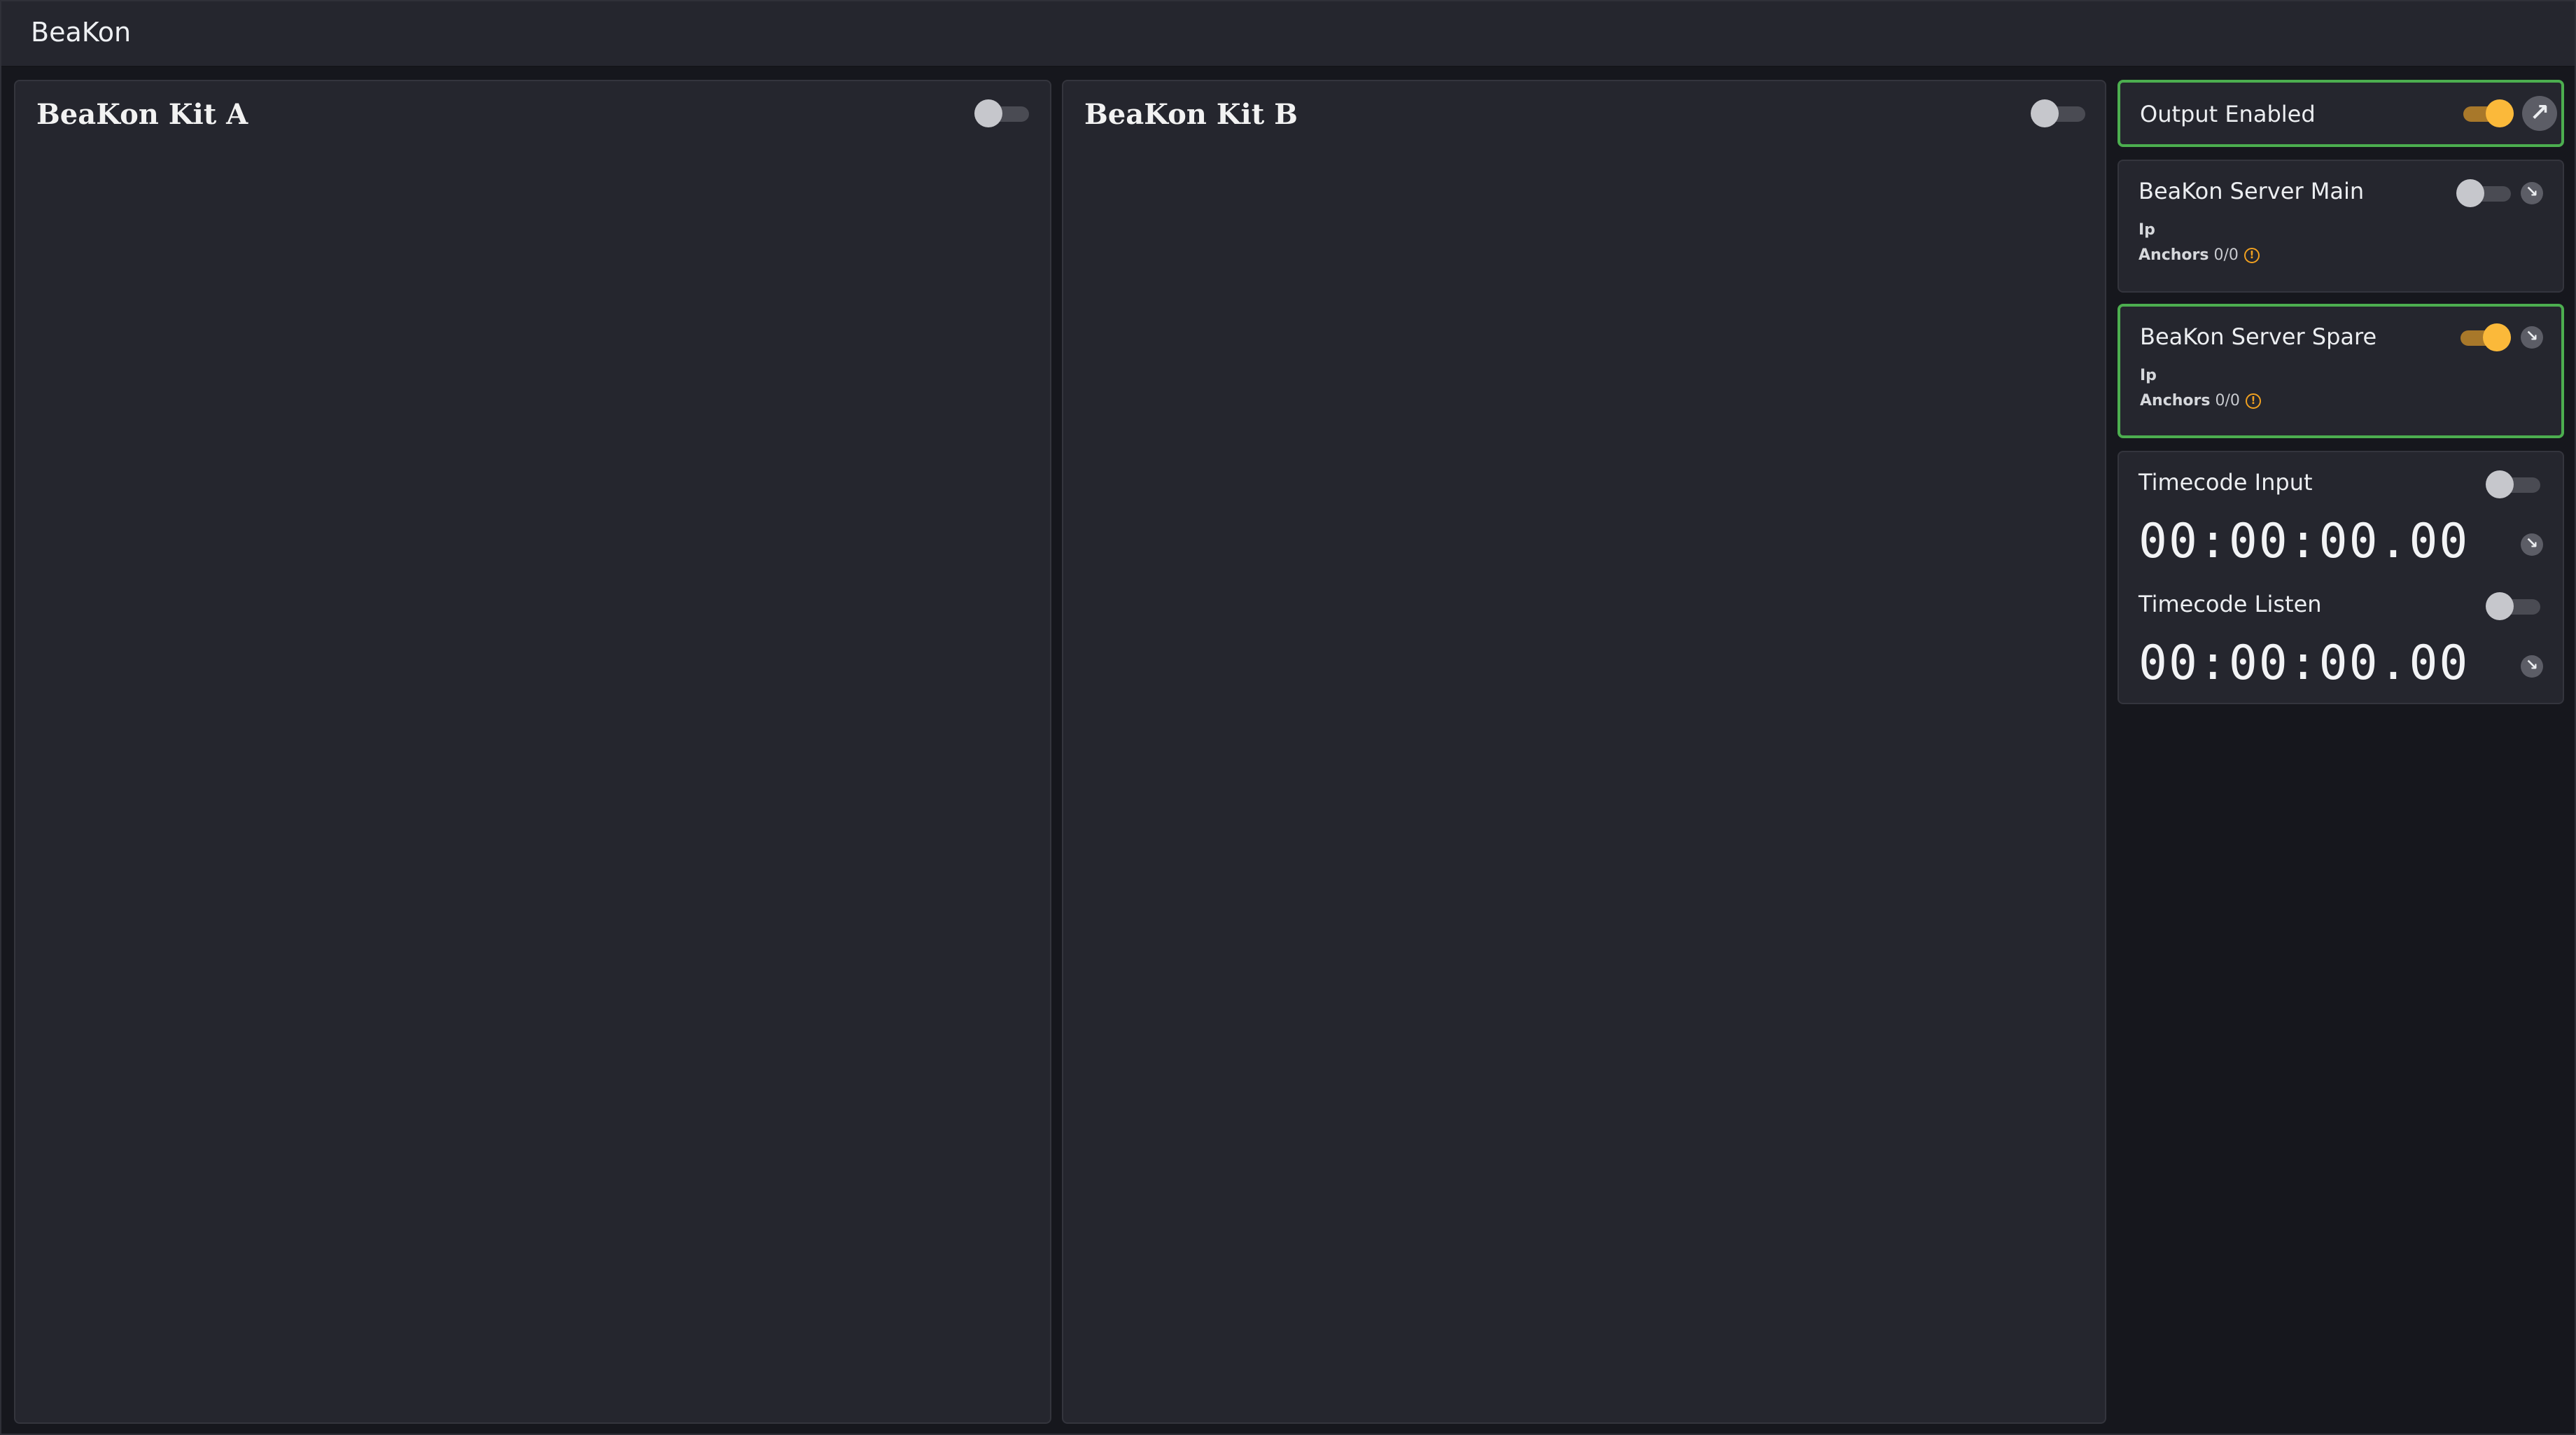 The height and width of the screenshot is (1435, 2576). What do you see at coordinates (2148, 375) in the screenshot?
I see `server-spare-ip: Ip` at bounding box center [2148, 375].